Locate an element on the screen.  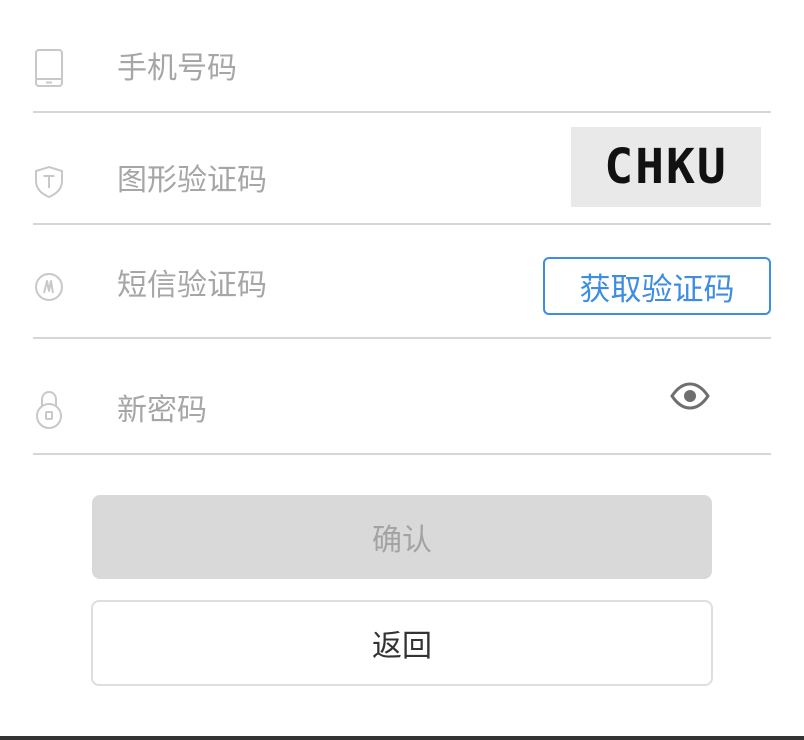
confirm-button: 确认 is located at coordinates (402, 537).